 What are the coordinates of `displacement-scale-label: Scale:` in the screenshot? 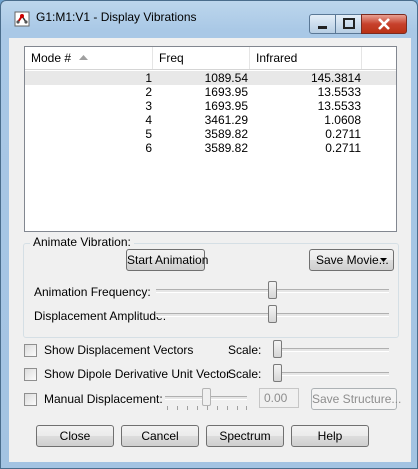 It's located at (245, 350).